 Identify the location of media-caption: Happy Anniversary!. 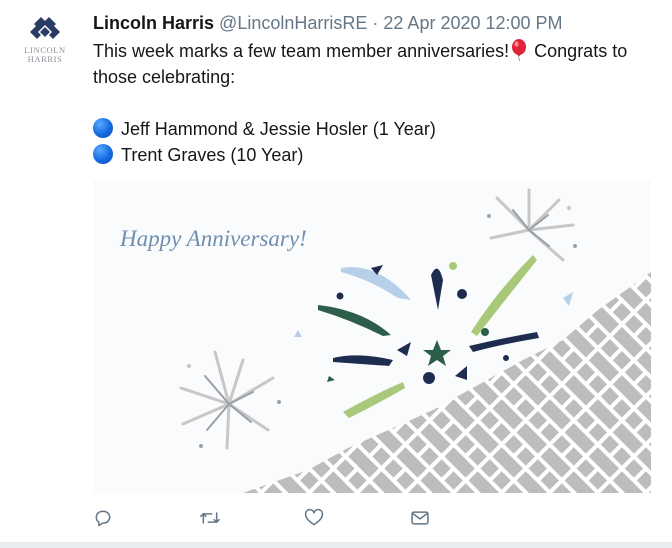
(213, 238).